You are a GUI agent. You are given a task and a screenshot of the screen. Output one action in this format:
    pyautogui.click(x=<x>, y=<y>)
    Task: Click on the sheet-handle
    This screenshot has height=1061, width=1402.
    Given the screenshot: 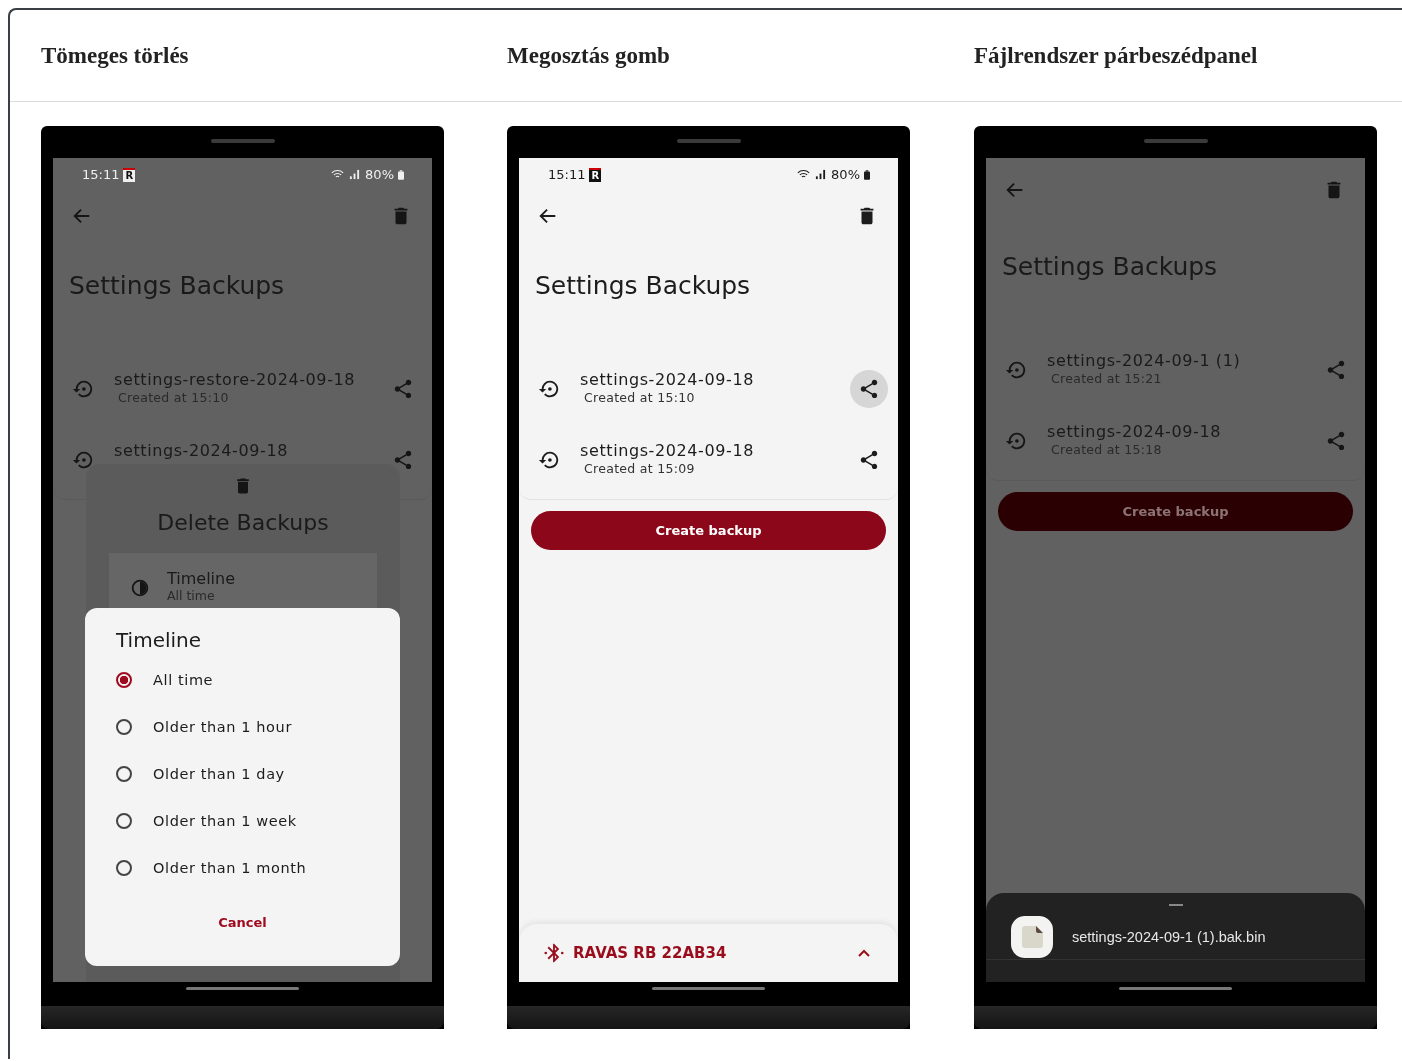 What is the action you would take?
    pyautogui.click(x=1175, y=905)
    